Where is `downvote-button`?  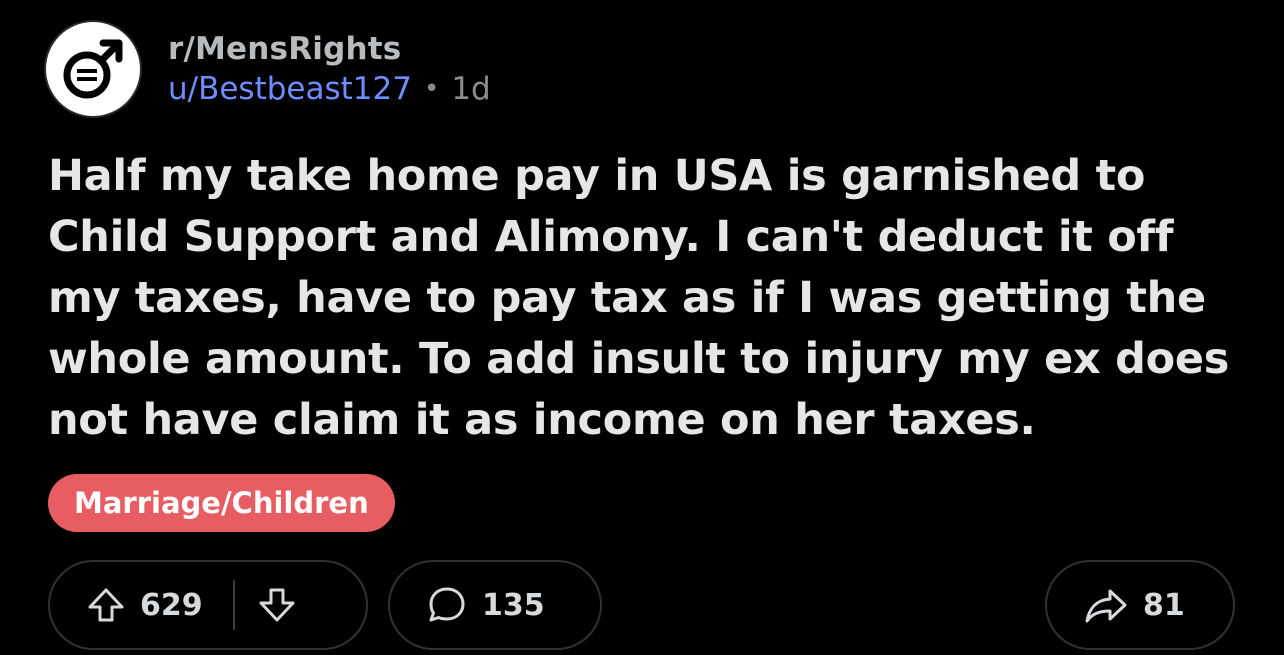 downvote-button is located at coordinates (277, 605).